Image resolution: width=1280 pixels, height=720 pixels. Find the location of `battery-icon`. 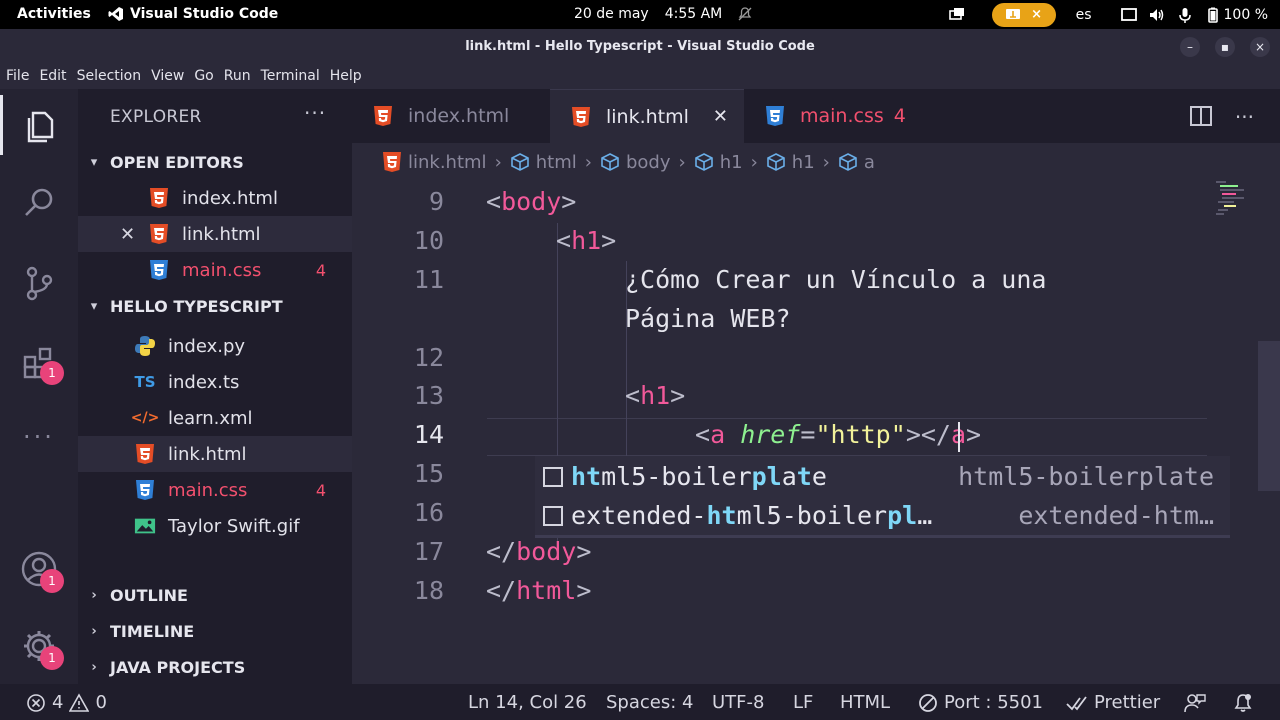

battery-icon is located at coordinates (1213, 15).